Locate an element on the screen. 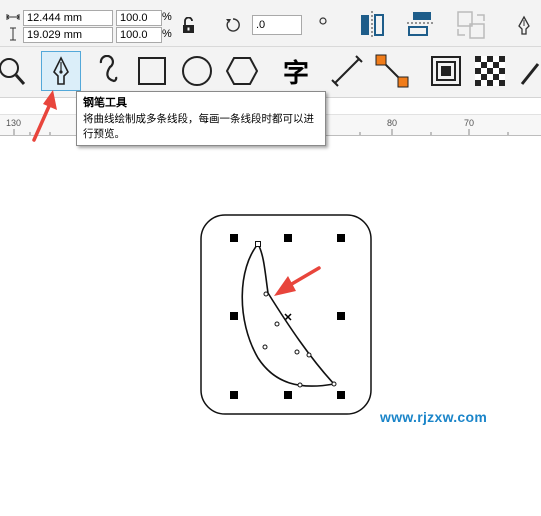 The image size is (541, 516). tooltip-title: 钢笔工具 is located at coordinates (105, 102).